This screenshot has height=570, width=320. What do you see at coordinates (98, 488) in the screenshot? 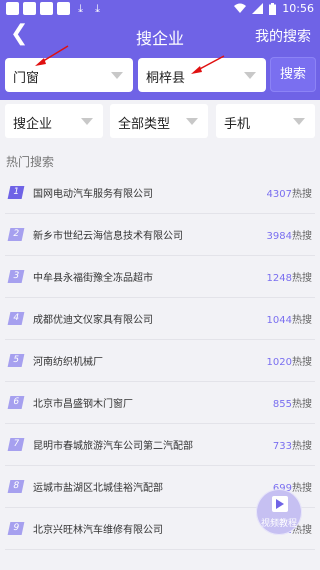
I see `company-name: 运城市盐湖区北城佳裕汽配部` at bounding box center [98, 488].